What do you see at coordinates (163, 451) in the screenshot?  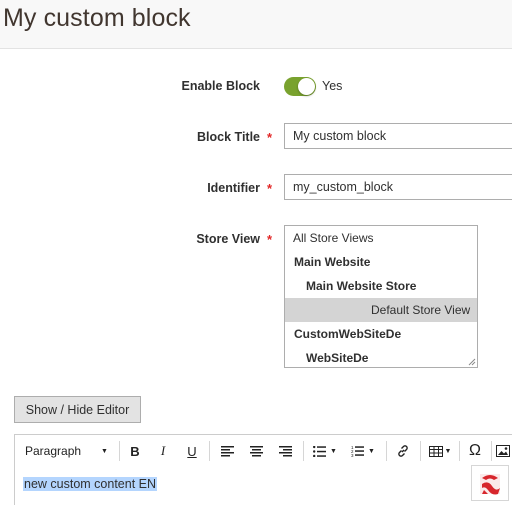 I see `italic-button: I` at bounding box center [163, 451].